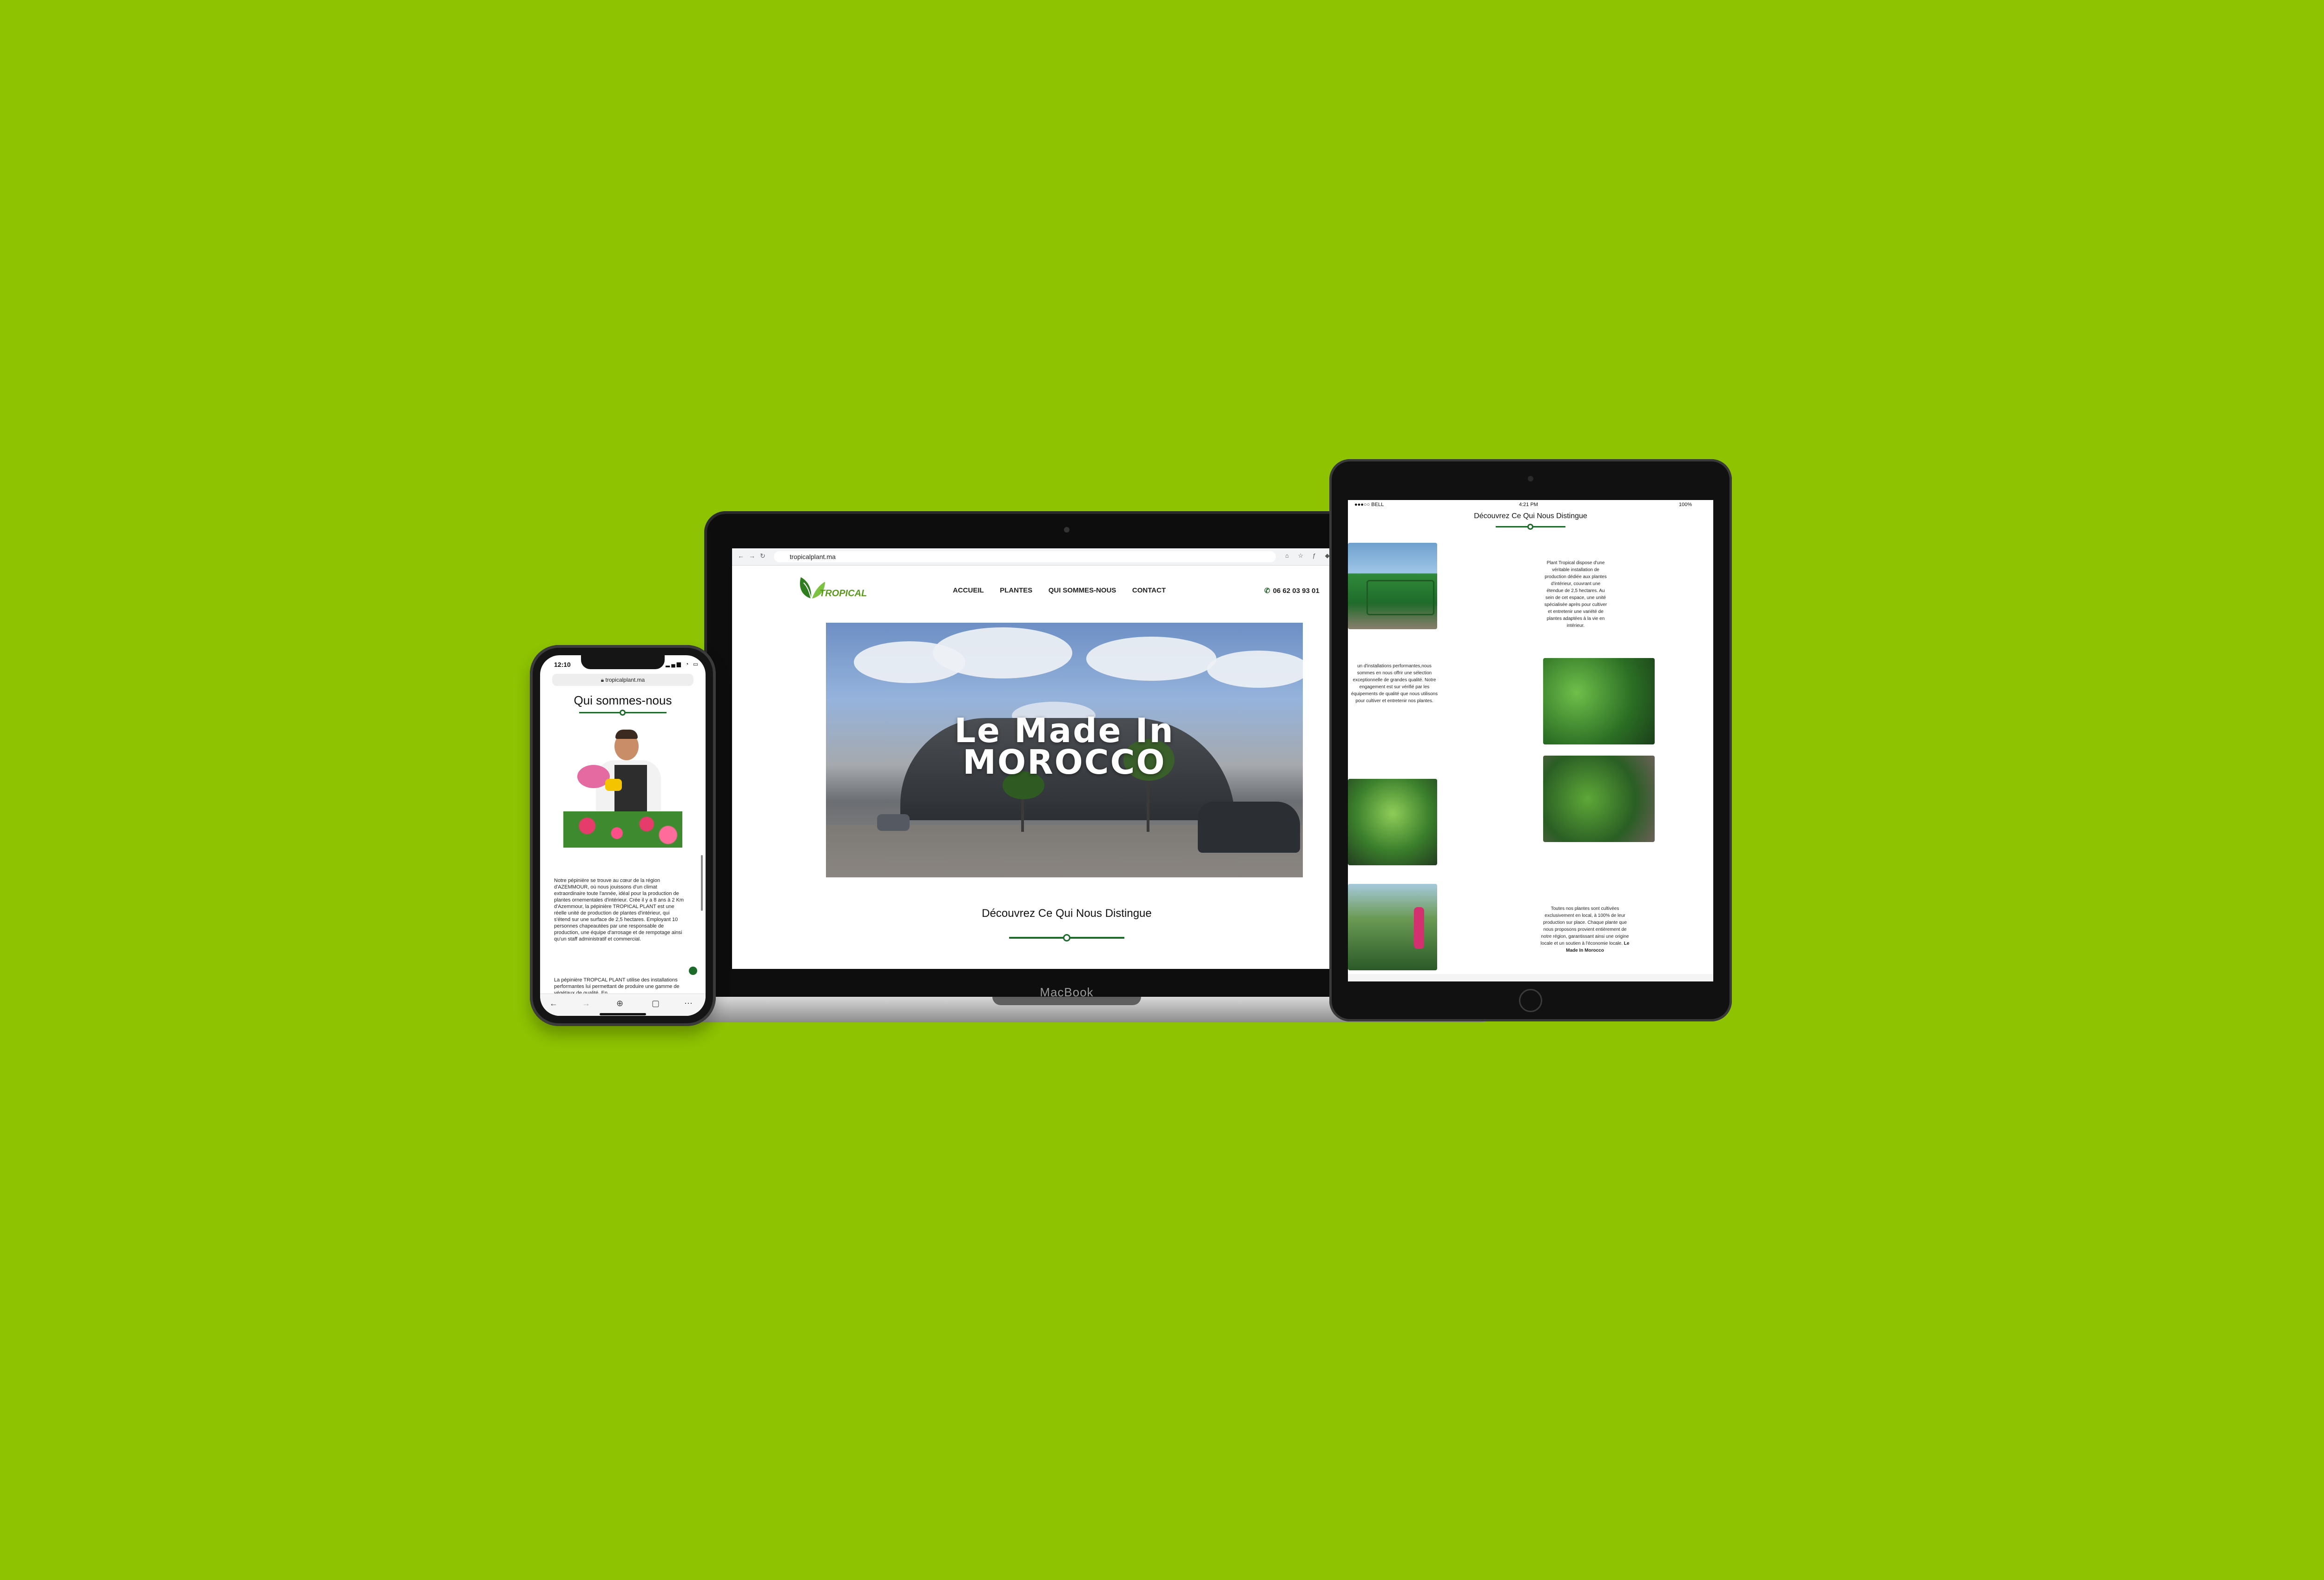 The width and height of the screenshot is (2324, 1580). What do you see at coordinates (1530, 527) in the screenshot?
I see `tablet-divider-dot` at bounding box center [1530, 527].